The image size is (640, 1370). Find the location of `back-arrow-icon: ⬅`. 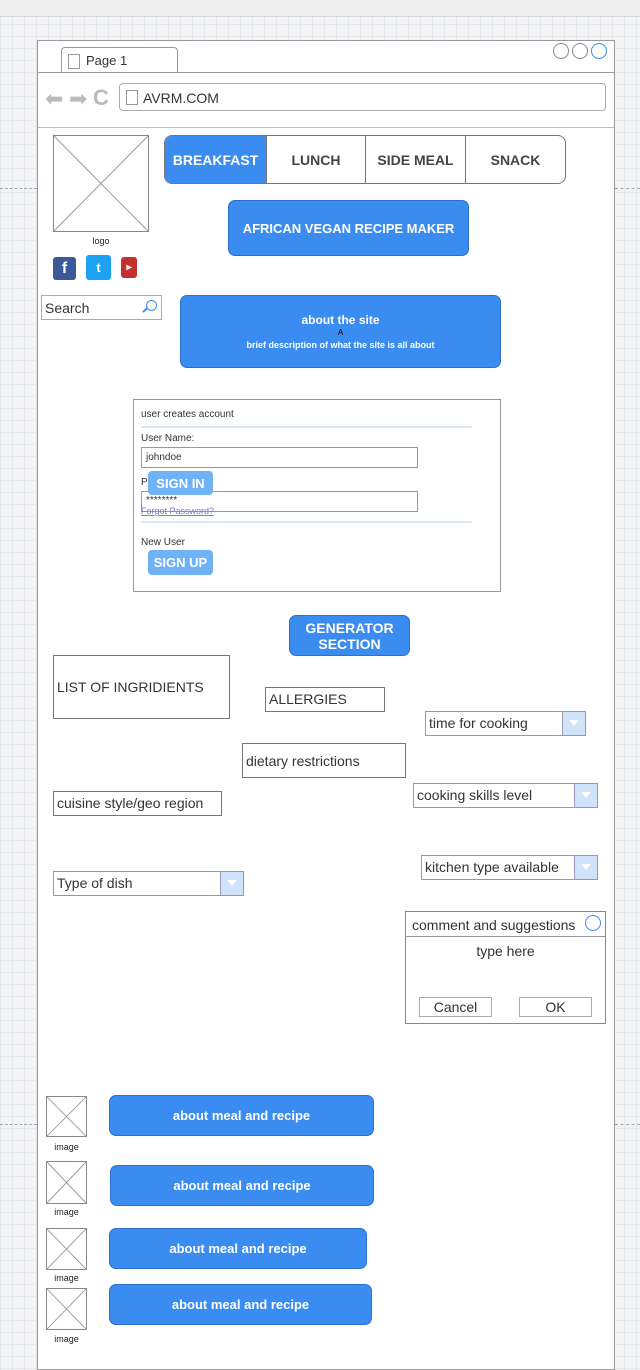

back-arrow-icon: ⬅ is located at coordinates (54, 99).